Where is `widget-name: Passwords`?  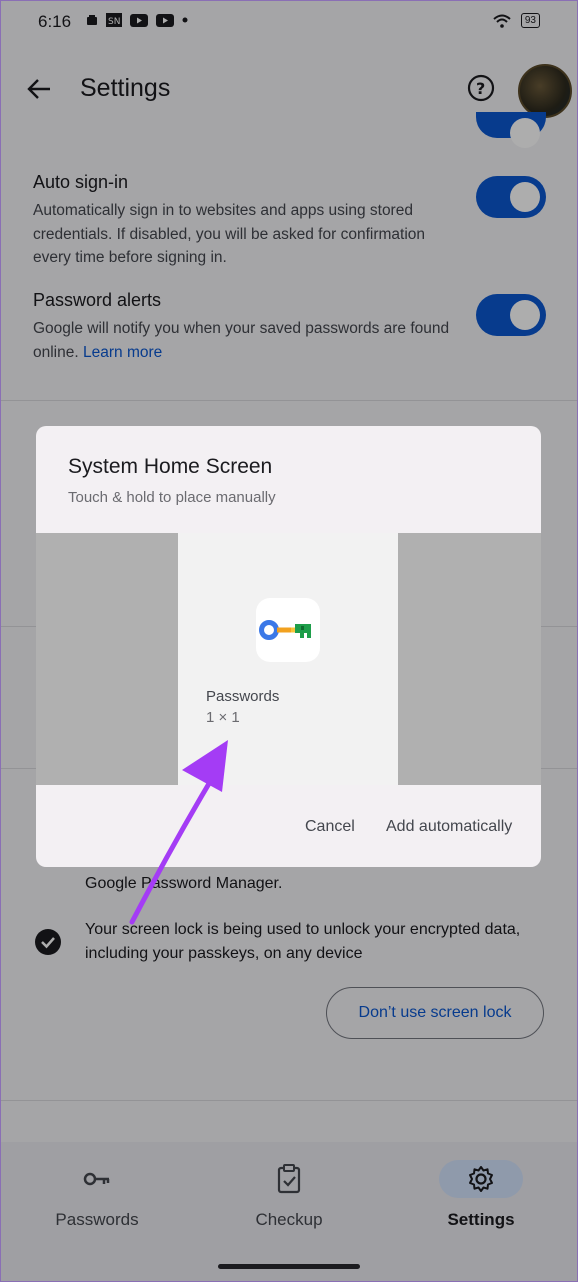
widget-name: Passwords is located at coordinates (243, 696).